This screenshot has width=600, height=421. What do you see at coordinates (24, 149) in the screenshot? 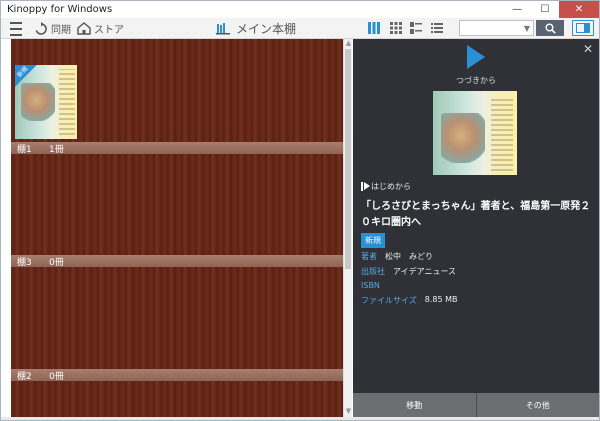
I see `shelf-name: 棚1` at bounding box center [24, 149].